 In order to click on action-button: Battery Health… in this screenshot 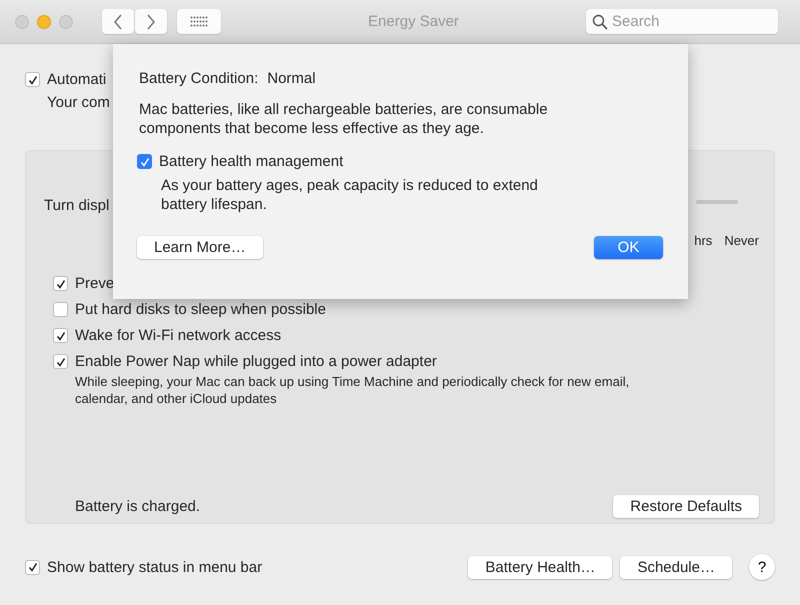, I will do `click(540, 567)`.